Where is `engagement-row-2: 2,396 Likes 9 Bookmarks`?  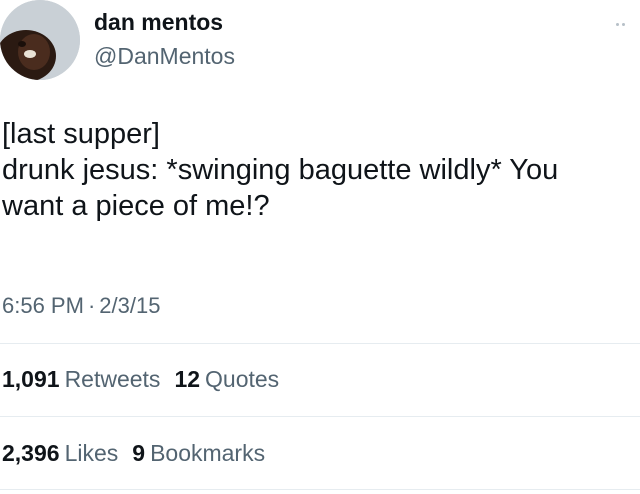 engagement-row-2: 2,396 Likes 9 Bookmarks is located at coordinates (140, 453).